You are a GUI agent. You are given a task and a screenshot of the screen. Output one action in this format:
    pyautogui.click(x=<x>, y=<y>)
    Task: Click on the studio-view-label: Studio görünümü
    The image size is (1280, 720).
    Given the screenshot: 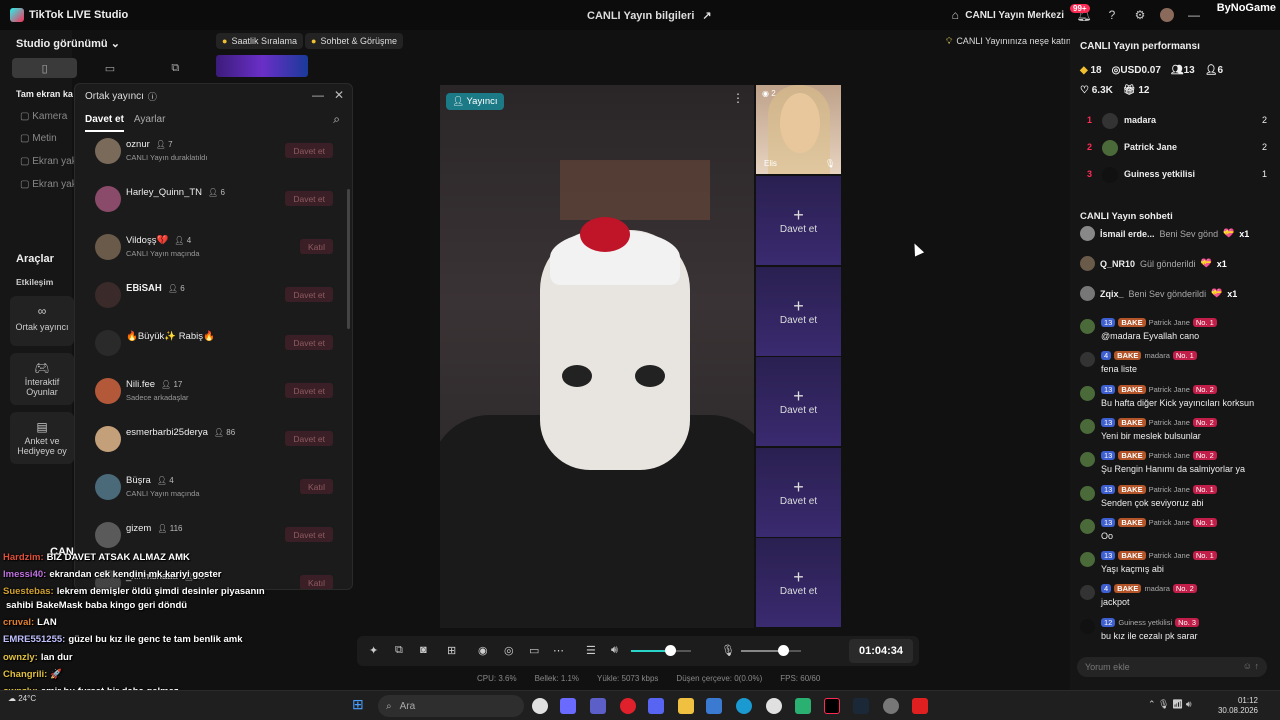 What is the action you would take?
    pyautogui.click(x=62, y=44)
    